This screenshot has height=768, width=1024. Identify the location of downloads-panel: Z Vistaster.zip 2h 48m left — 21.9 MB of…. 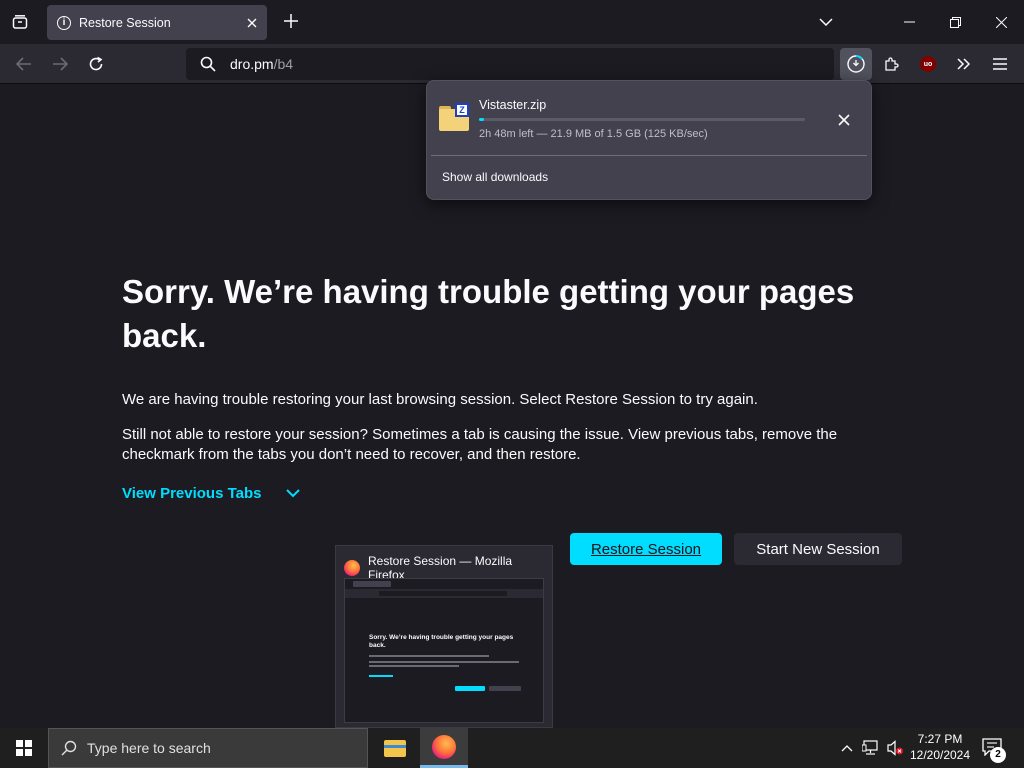
(649, 140).